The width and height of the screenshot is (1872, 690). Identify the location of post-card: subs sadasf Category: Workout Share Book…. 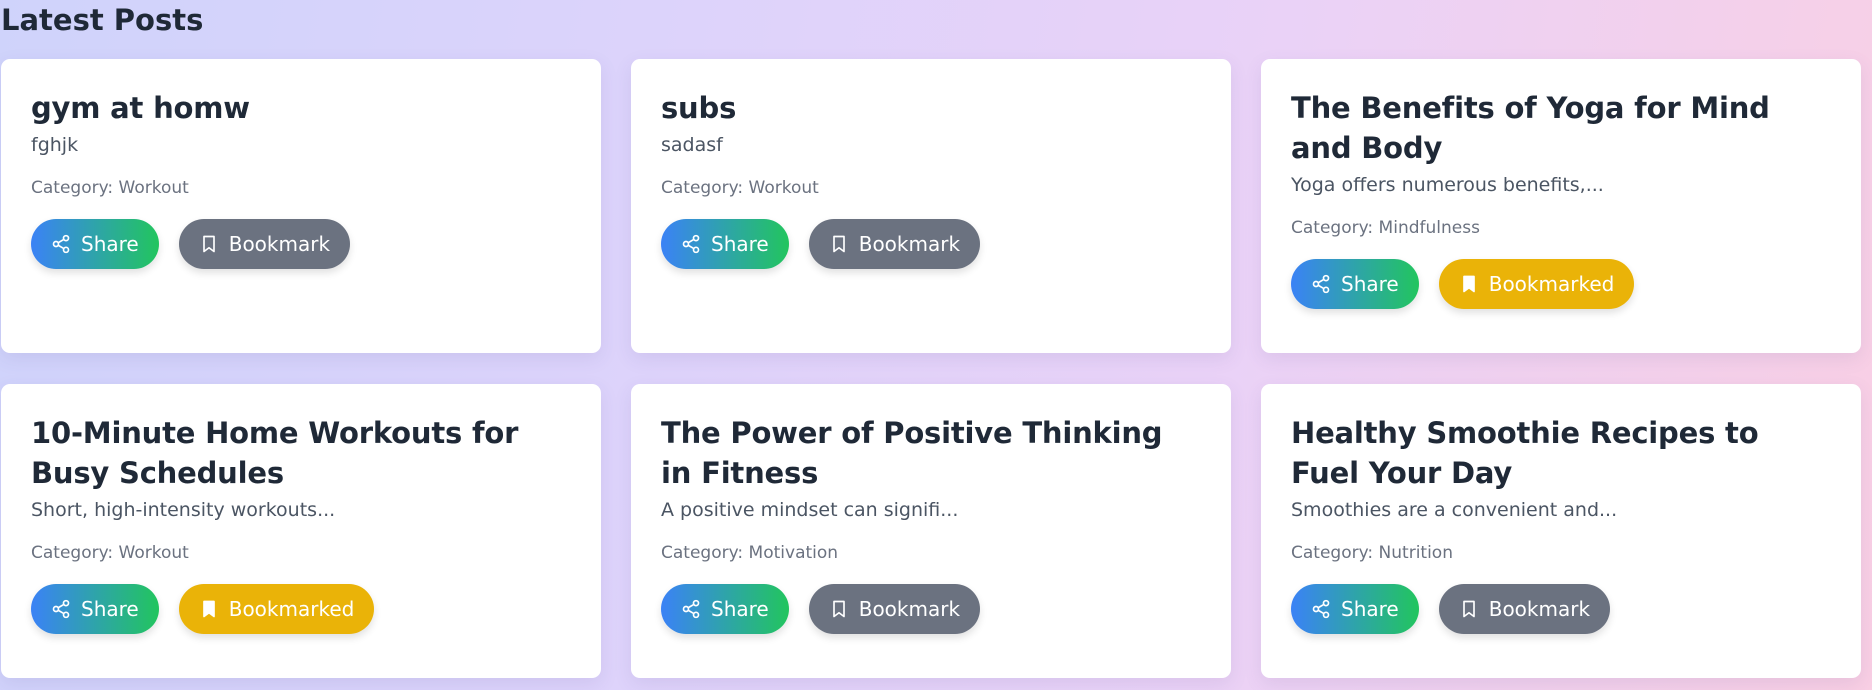
(931, 206).